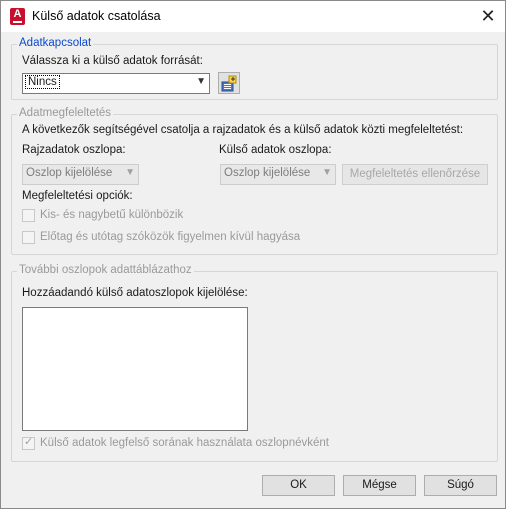  Describe the element at coordinates (298, 485) in the screenshot. I see `ok-button: OK` at that location.